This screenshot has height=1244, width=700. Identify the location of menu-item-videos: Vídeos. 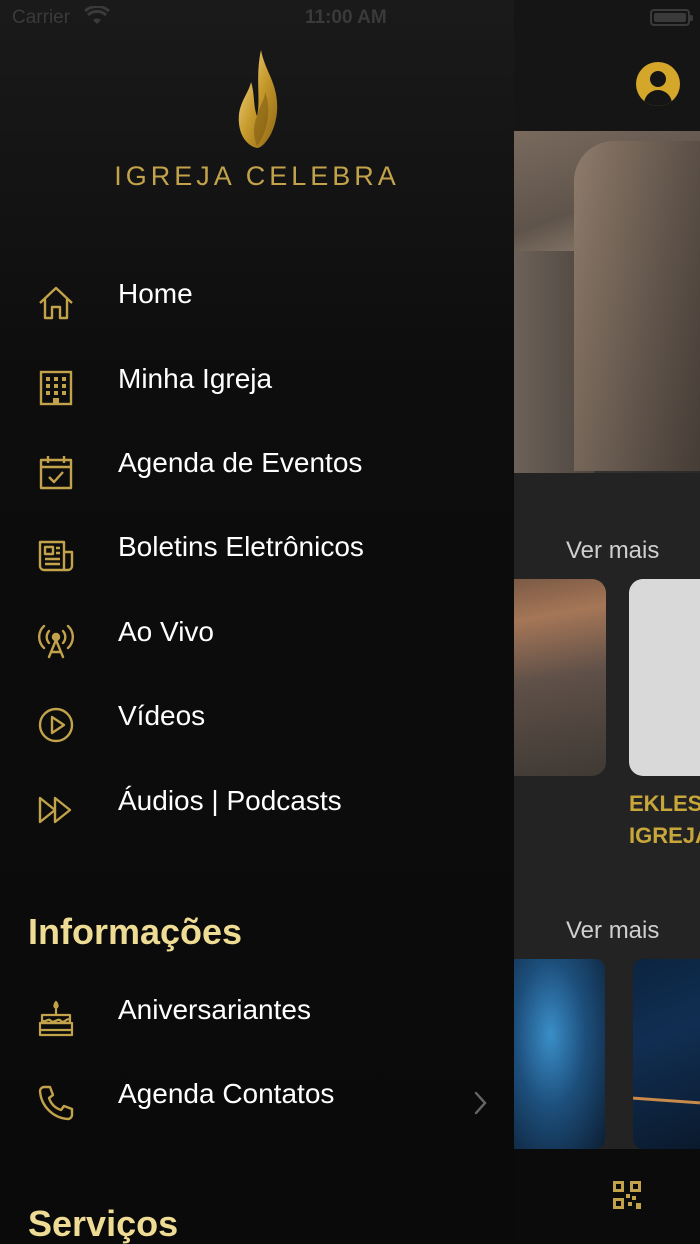
(257, 725).